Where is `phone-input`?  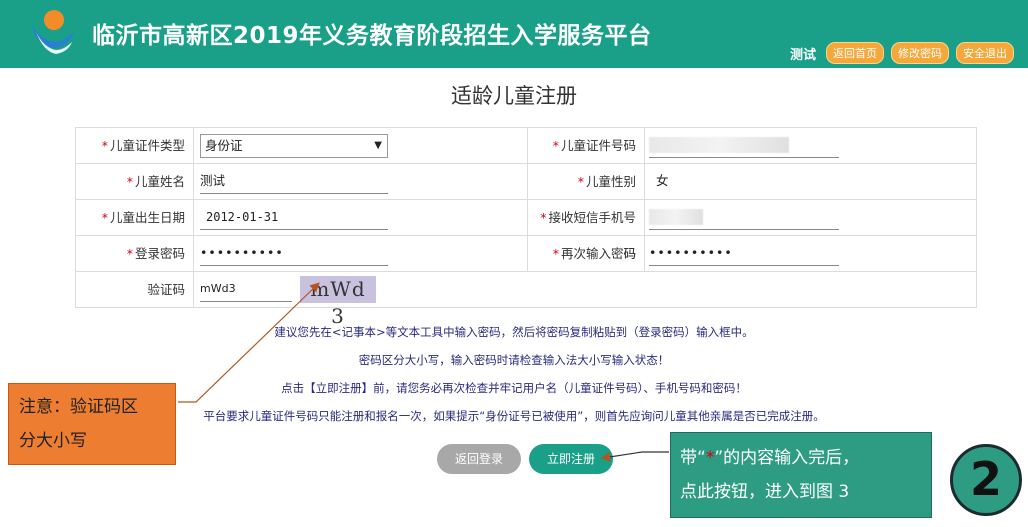 phone-input is located at coordinates (744, 218).